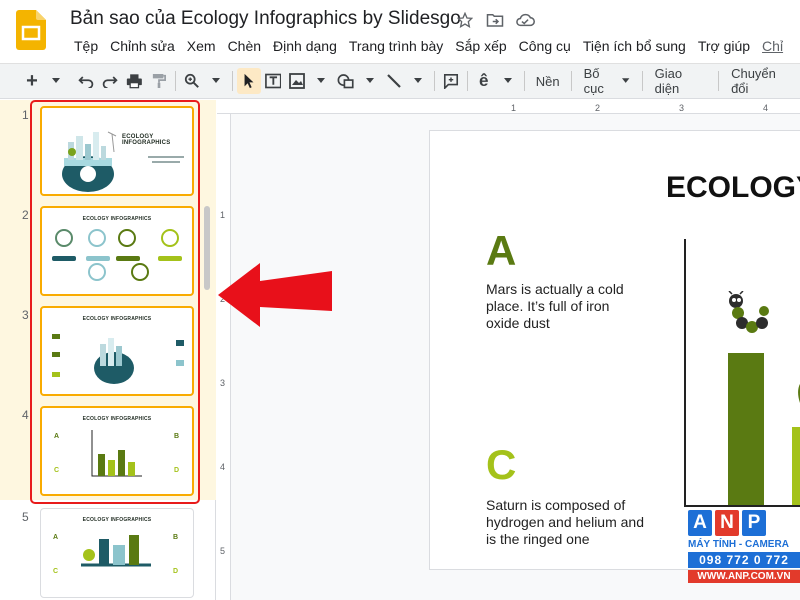  I want to click on select-cursor-icon, so click(248, 81).